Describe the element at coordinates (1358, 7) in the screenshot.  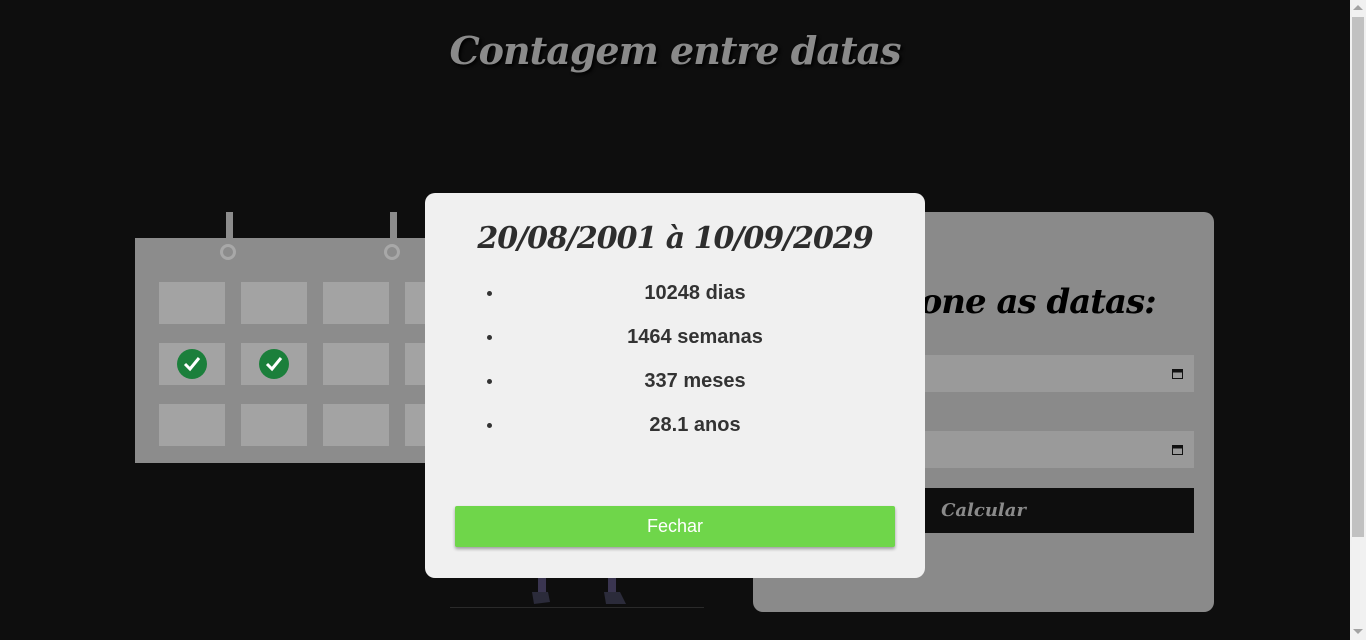
I see `scroll-up-arrow-icon` at that location.